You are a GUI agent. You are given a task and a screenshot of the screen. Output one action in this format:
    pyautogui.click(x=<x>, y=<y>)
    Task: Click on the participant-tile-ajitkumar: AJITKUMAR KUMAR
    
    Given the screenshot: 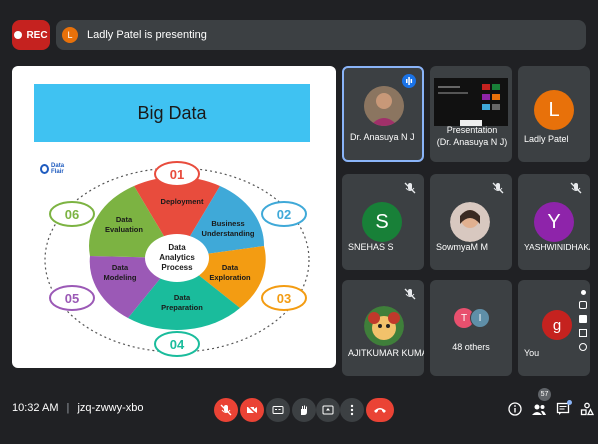 What is the action you would take?
    pyautogui.click(x=383, y=328)
    